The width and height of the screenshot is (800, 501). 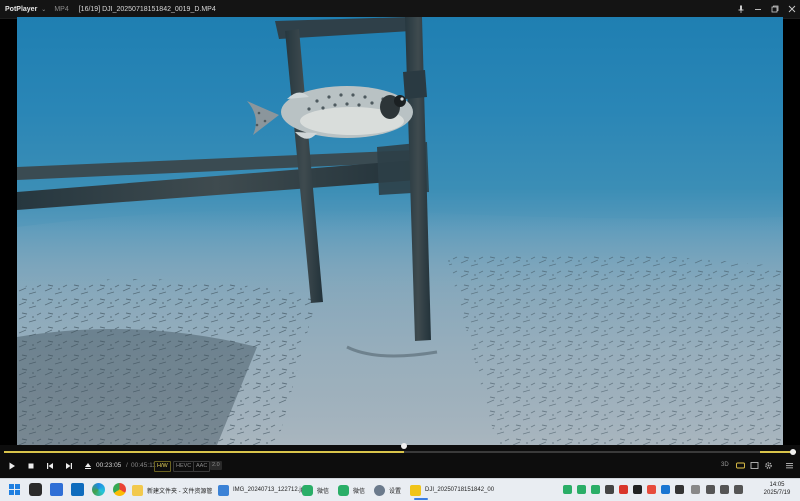 I want to click on taskbar-app-potplayer: DJI_20250718151842_00, so click(x=452, y=491).